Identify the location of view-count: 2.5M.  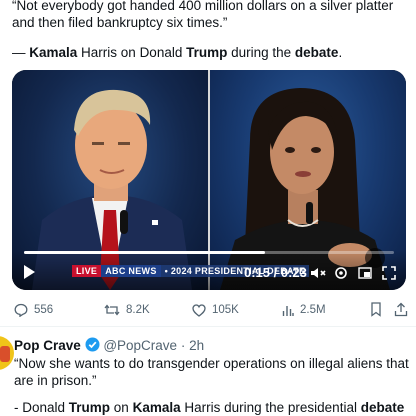
(313, 310).